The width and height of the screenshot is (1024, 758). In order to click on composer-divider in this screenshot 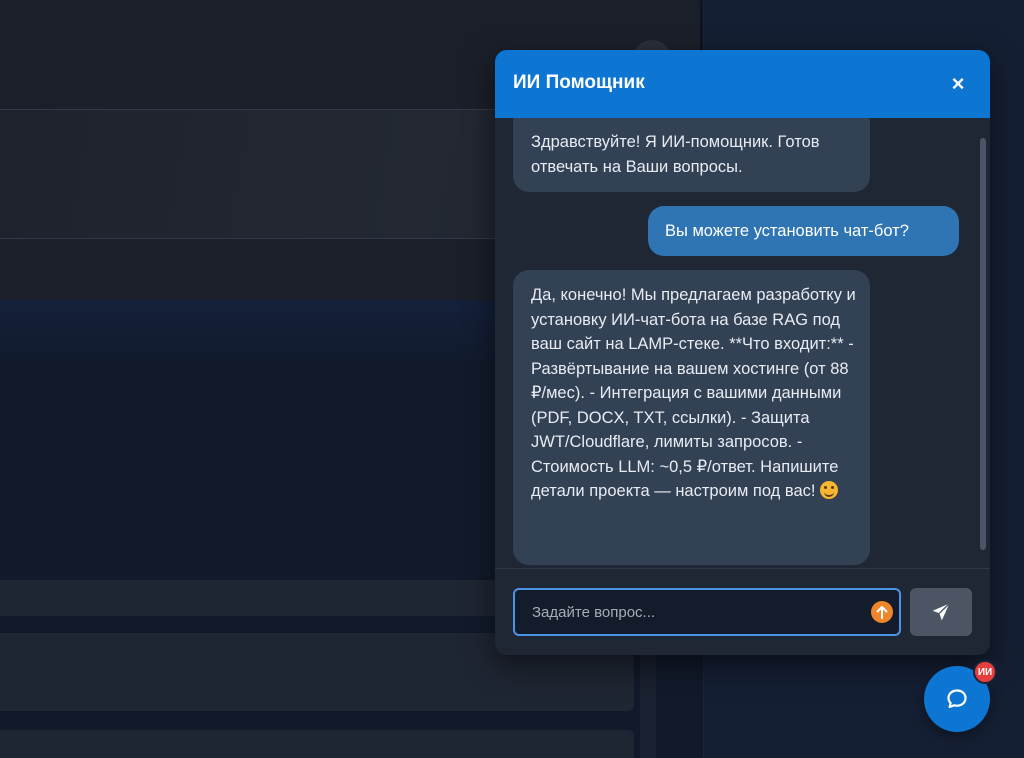, I will do `click(742, 568)`.